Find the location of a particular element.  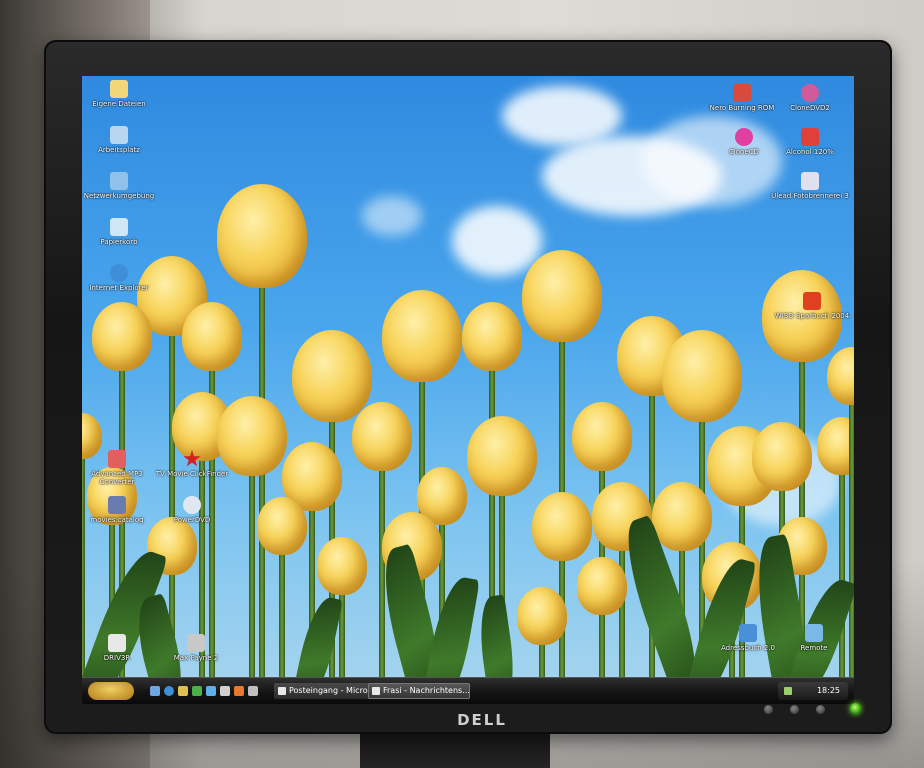

desktop-icon-ulead: Ulead Fotobrennerei 3 is located at coordinates (810, 186).